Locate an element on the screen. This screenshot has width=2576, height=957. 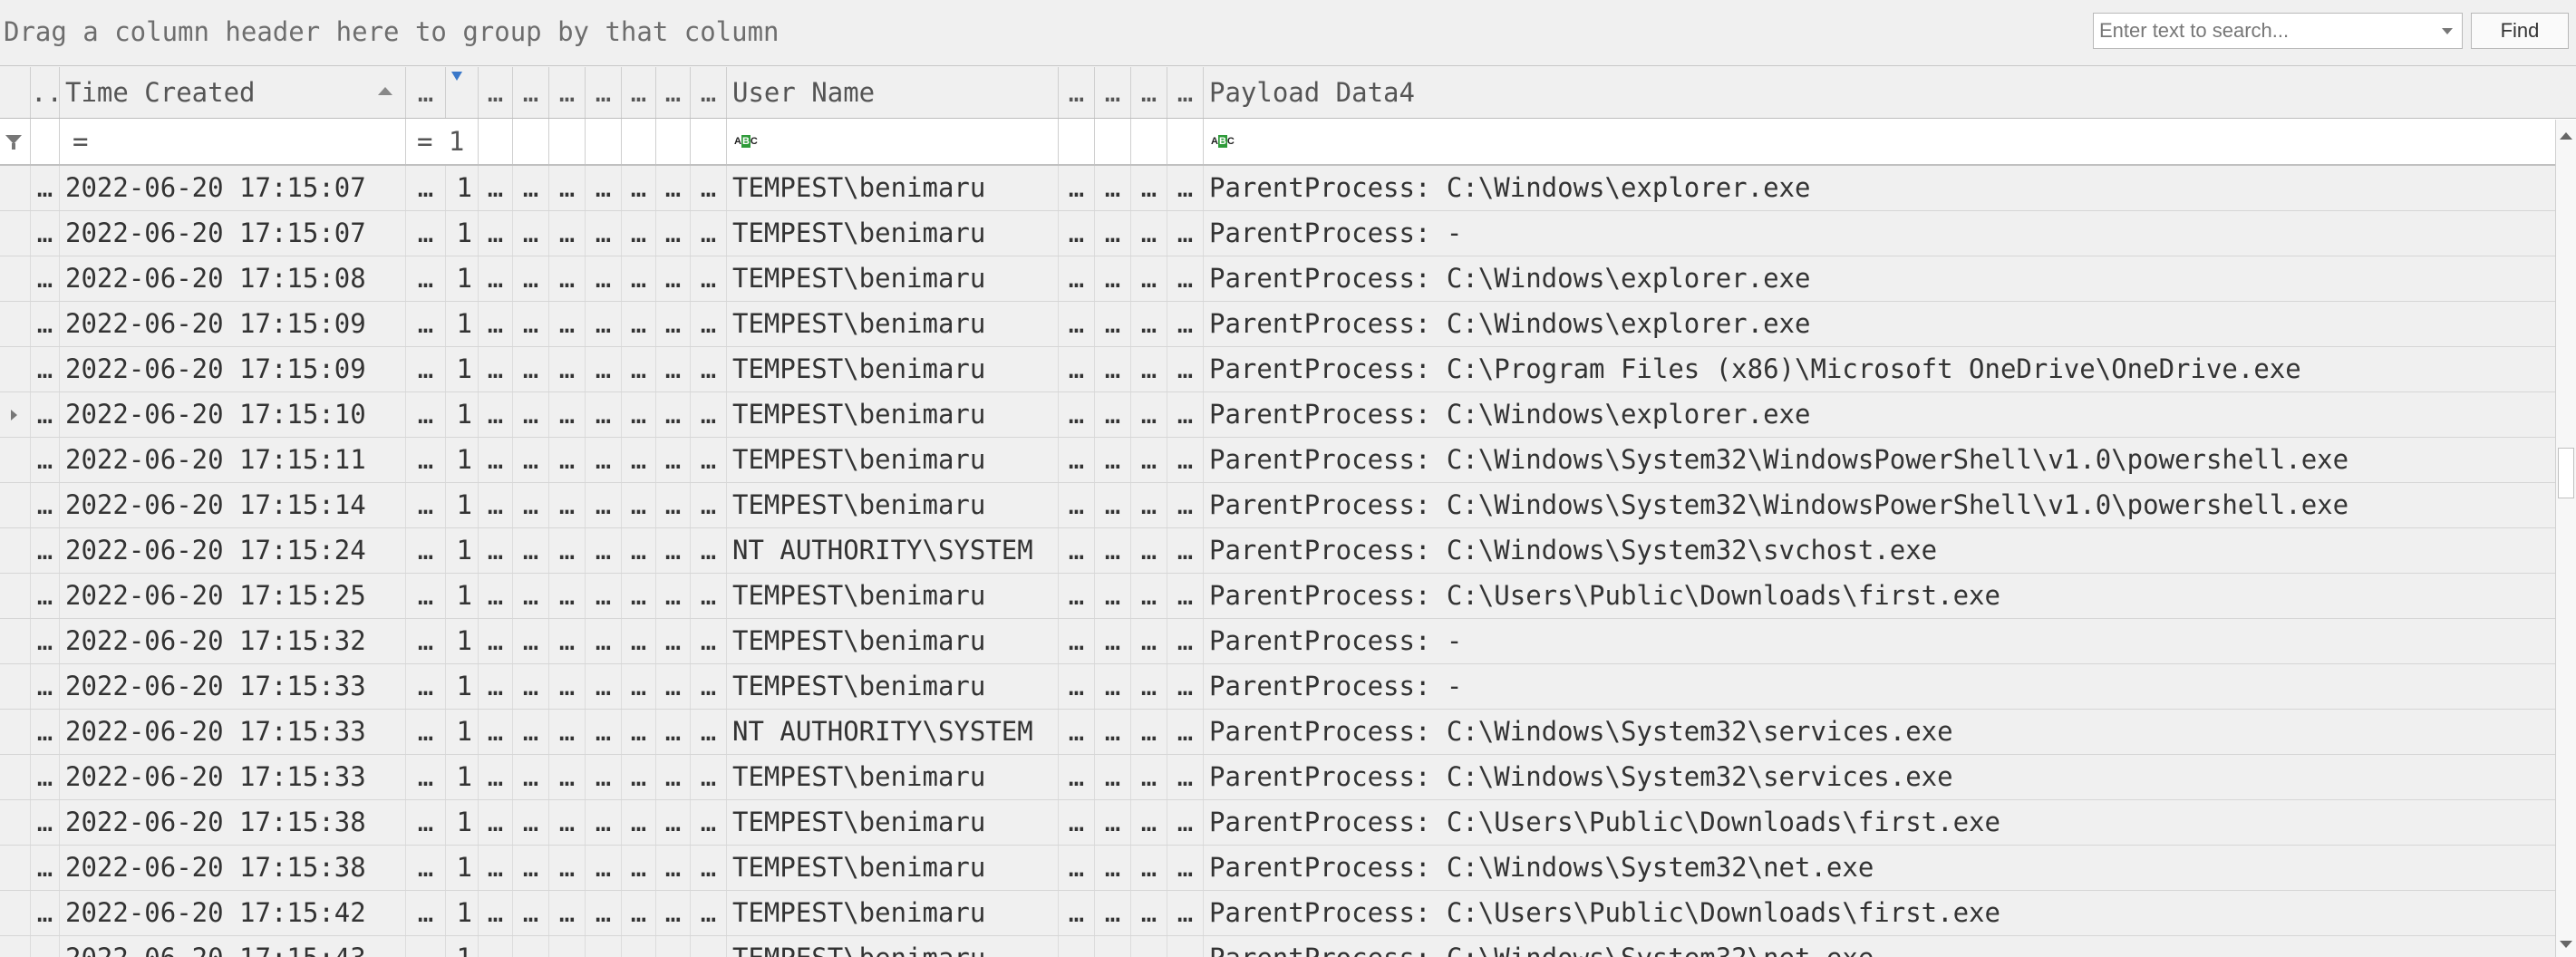
search-dropdown-icon is located at coordinates (2447, 31).